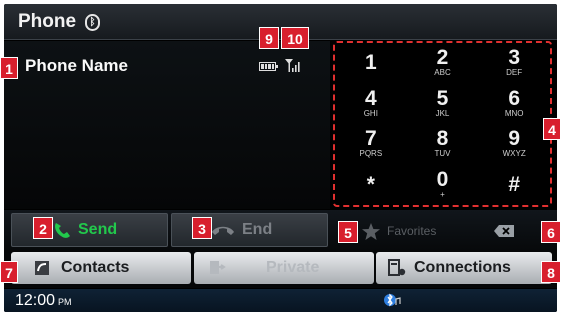 The width and height of the screenshot is (561, 316). I want to click on key-letters: GHI, so click(370, 113).